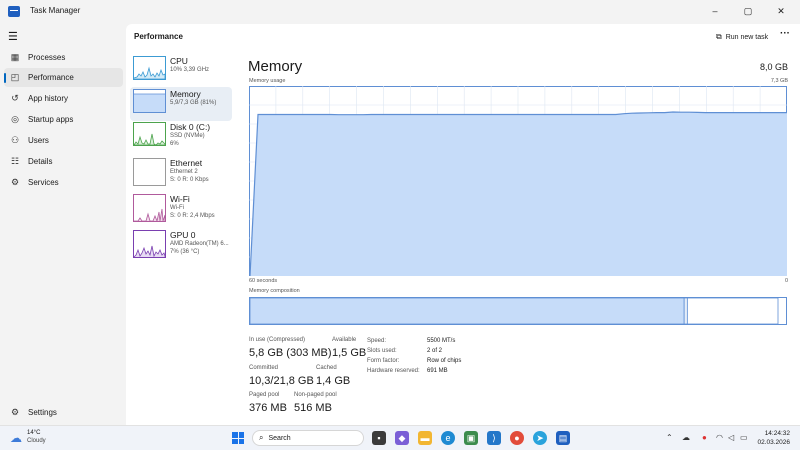 The image size is (800, 450). I want to click on run-task-icon: ⧉, so click(719, 36).